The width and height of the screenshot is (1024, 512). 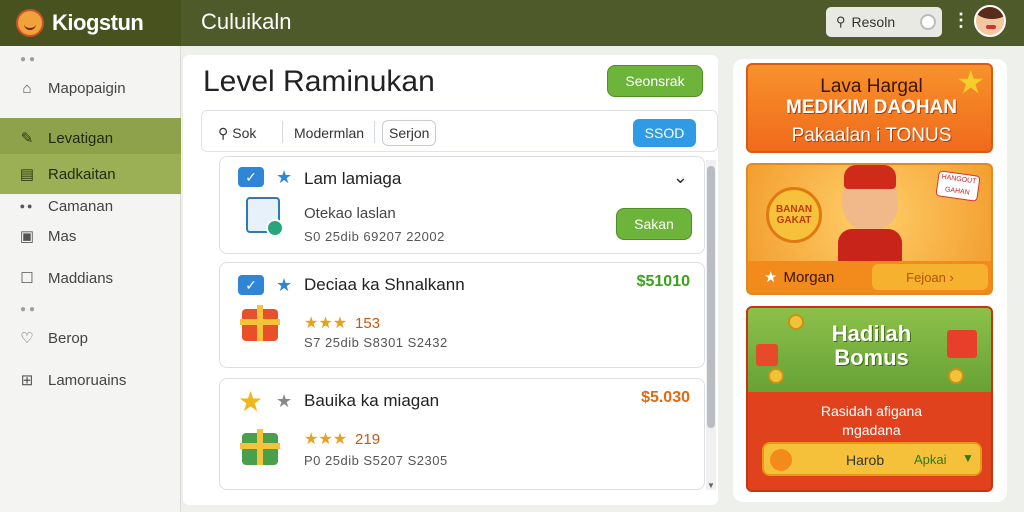 What do you see at coordinates (958, 186) in the screenshot?
I see `promo-tag: HANGOUT GAHAN` at bounding box center [958, 186].